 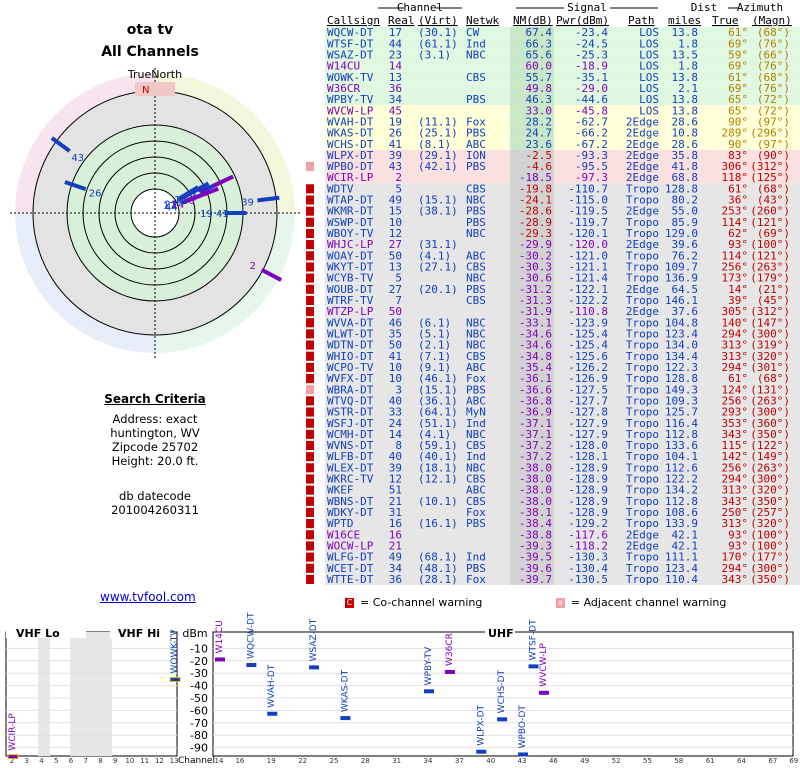 What do you see at coordinates (522, 761) in the screenshot?
I see `uhf-channel-tick: 43` at bounding box center [522, 761].